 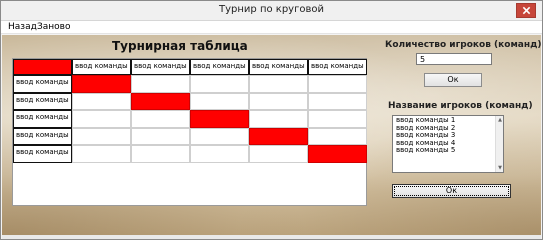 I want to click on scroll-up-icon: ▲, so click(x=500, y=120).